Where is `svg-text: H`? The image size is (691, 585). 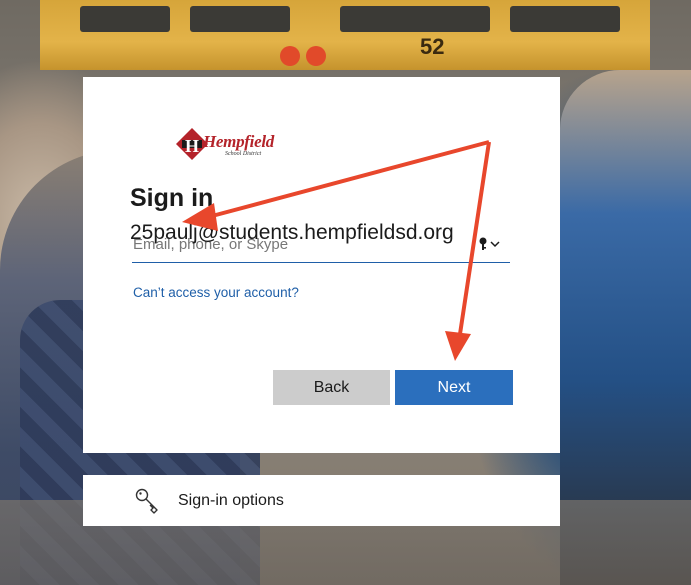 svg-text: H is located at coordinates (192, 146).